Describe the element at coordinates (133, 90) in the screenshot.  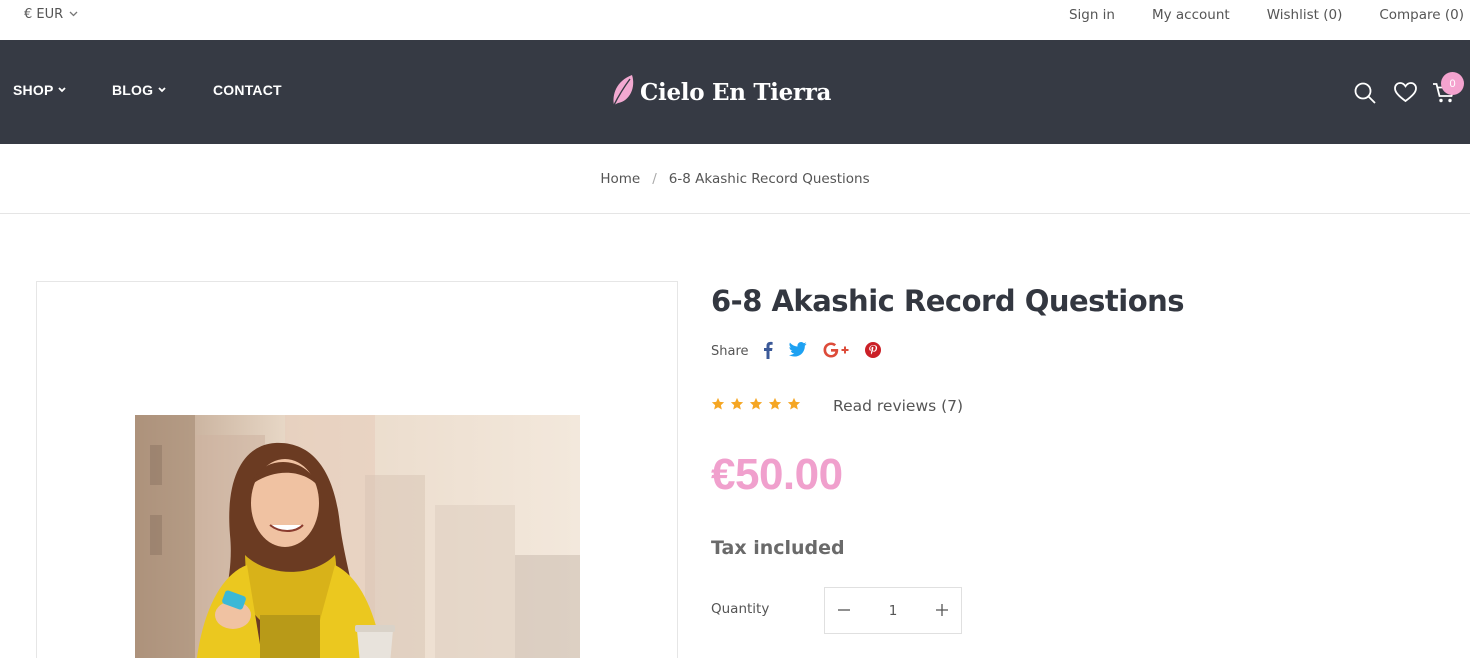
I see `menu-item-blog-label: BLOG` at that location.